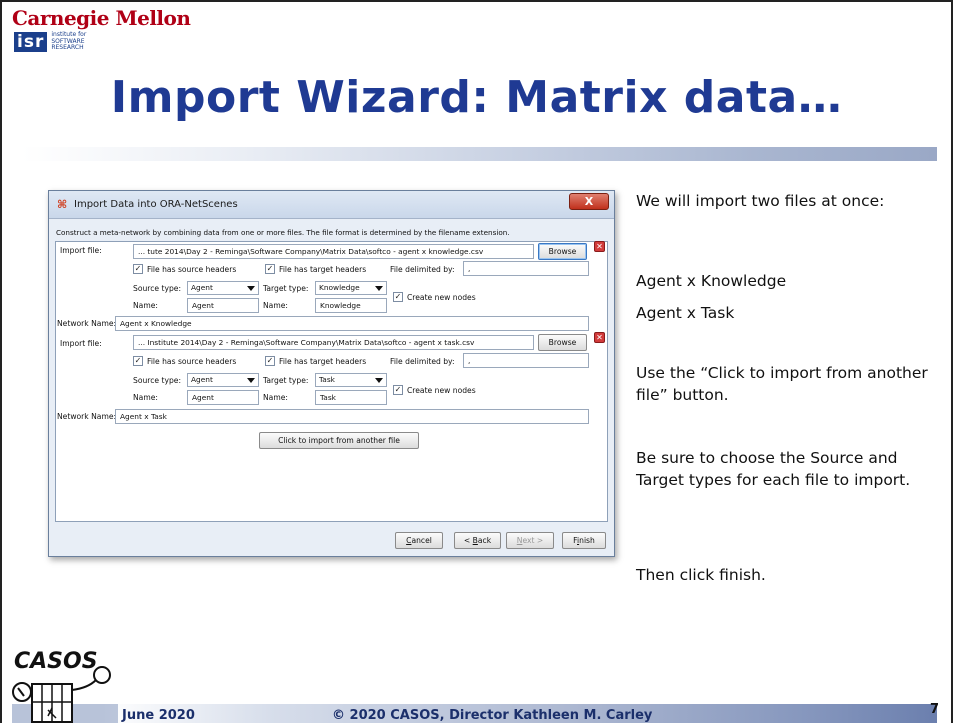 The image size is (953, 723). Describe the element at coordinates (50, 42) in the screenshot. I see `isr-logo: isr institute for SOFTWARE RESEARCH` at that location.